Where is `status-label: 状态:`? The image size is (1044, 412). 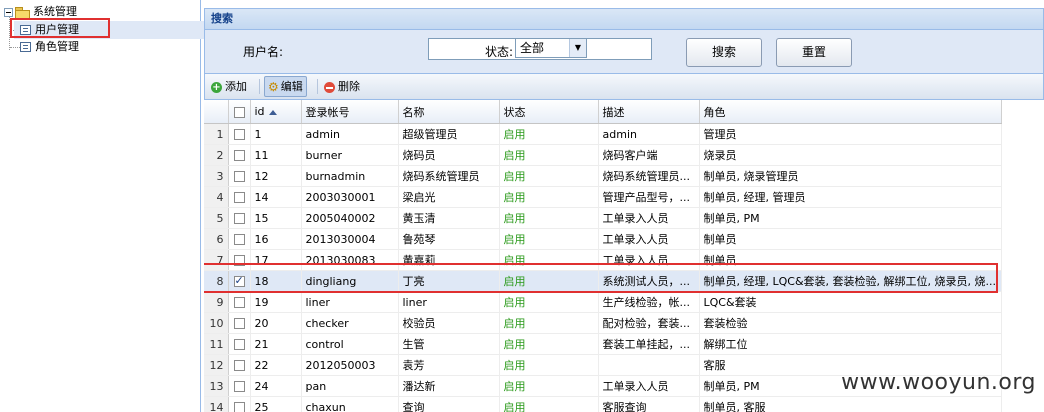
status-label: 状态: is located at coordinates (499, 52).